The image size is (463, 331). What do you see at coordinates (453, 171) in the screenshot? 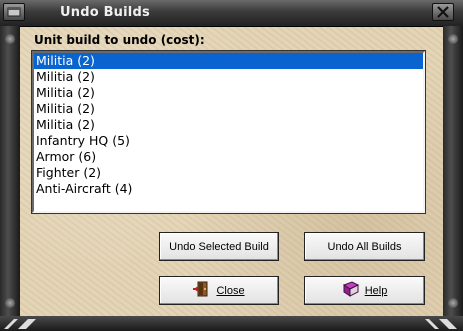
I see `right-frame-rail` at bounding box center [453, 171].